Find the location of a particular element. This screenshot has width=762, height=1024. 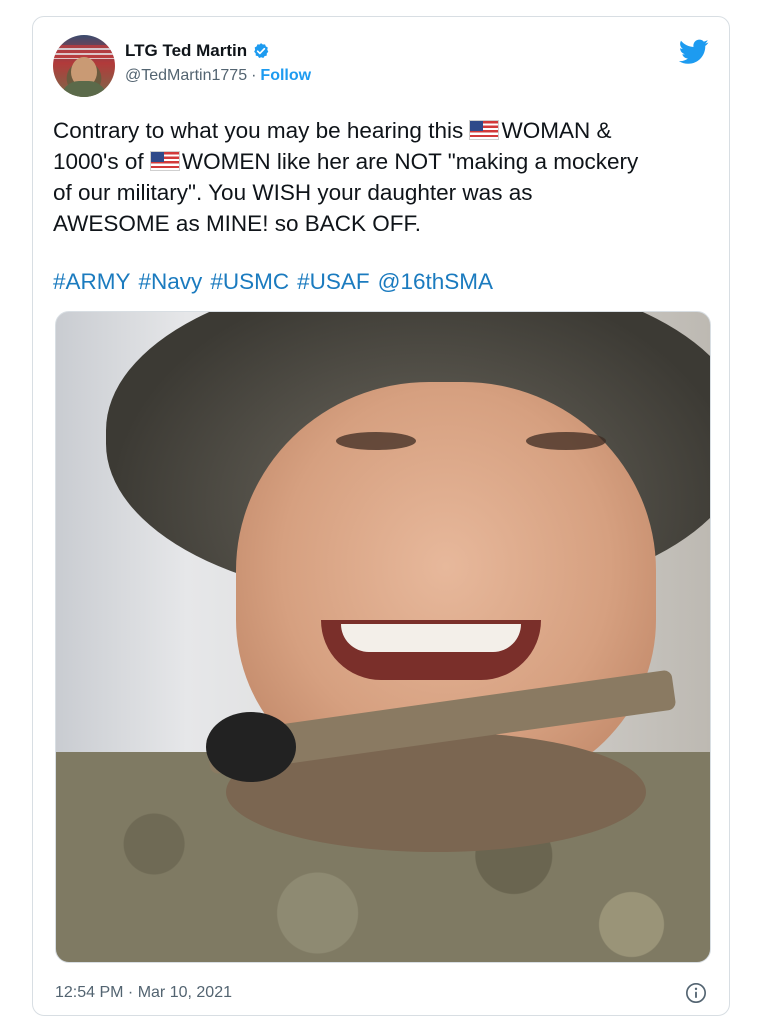

hashtag-navy: #Navy is located at coordinates (171, 282).